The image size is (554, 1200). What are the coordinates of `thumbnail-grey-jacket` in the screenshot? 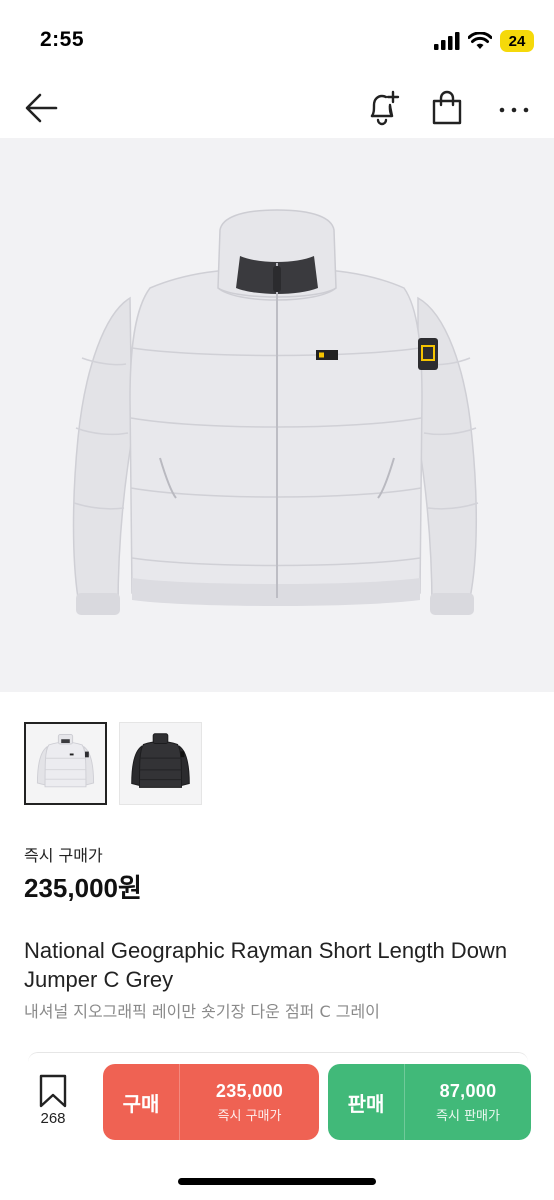 It's located at (65, 760).